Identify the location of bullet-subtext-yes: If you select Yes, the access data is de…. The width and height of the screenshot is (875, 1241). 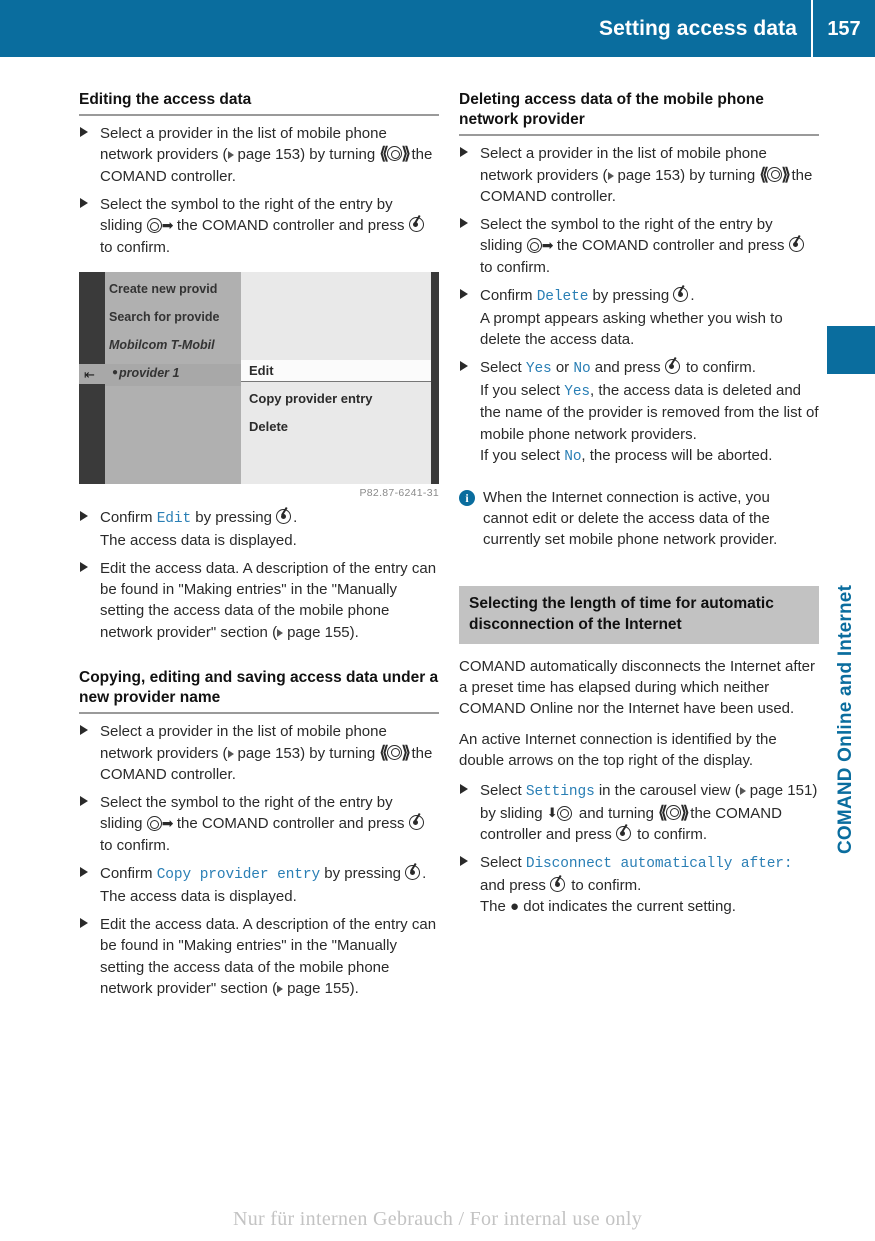
(649, 412).